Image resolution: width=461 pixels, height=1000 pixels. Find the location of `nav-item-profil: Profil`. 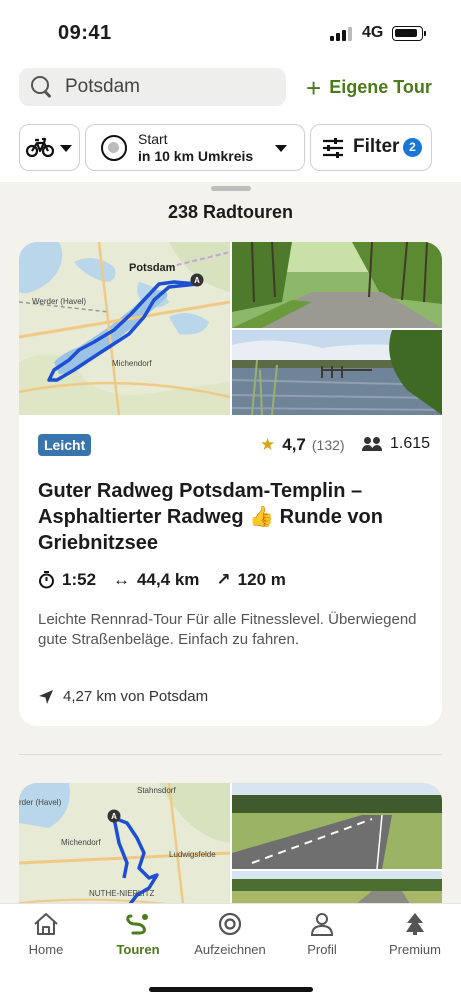

nav-item-profil: Profil is located at coordinates (322, 934).